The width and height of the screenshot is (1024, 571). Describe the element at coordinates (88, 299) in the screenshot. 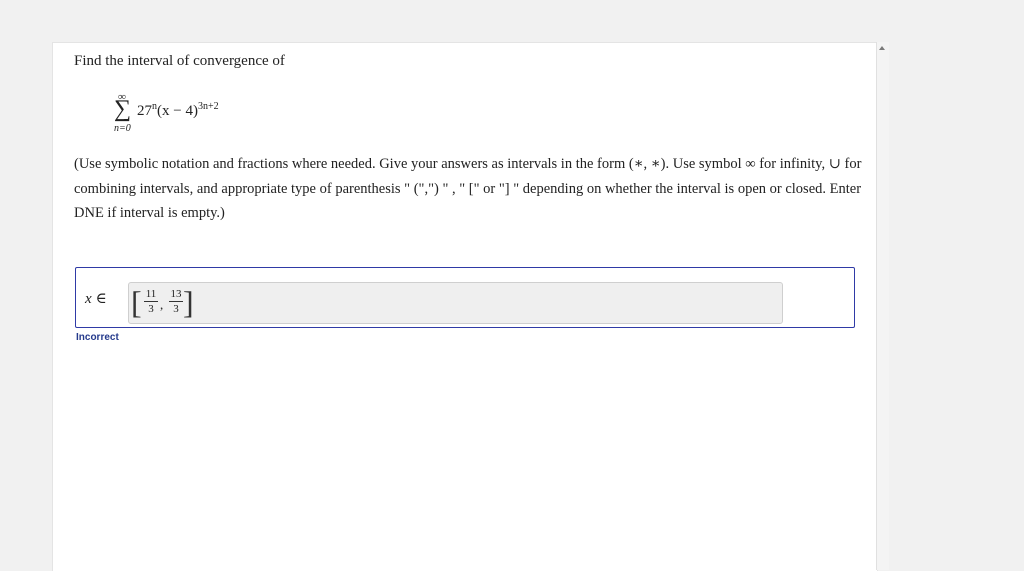

I see `answer-variable: x` at that location.